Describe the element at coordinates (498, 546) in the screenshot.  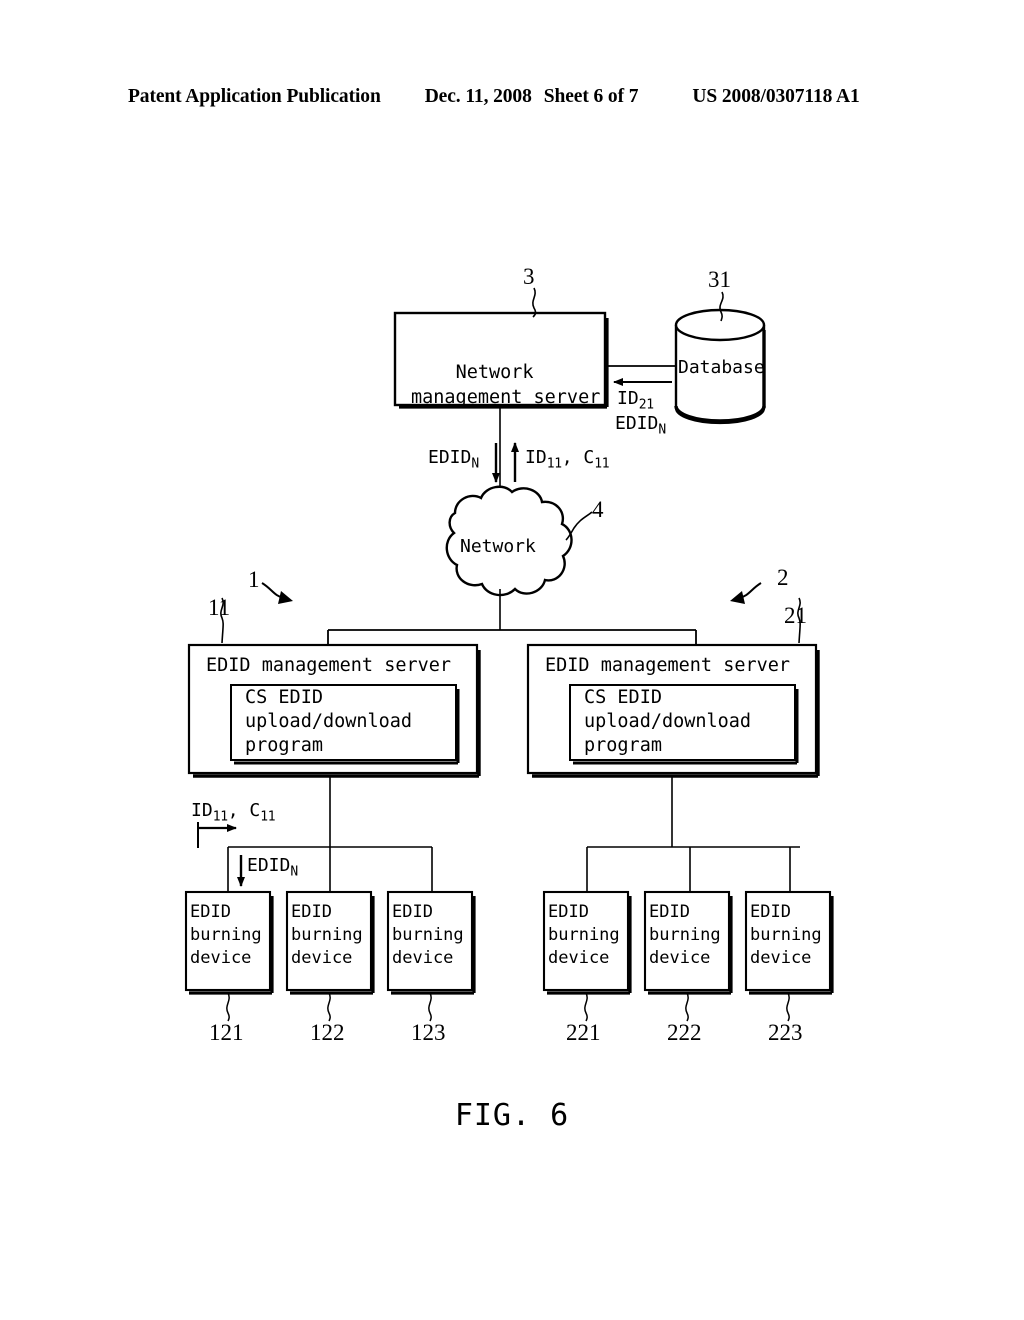
I see `network-cloud-label: Network` at that location.